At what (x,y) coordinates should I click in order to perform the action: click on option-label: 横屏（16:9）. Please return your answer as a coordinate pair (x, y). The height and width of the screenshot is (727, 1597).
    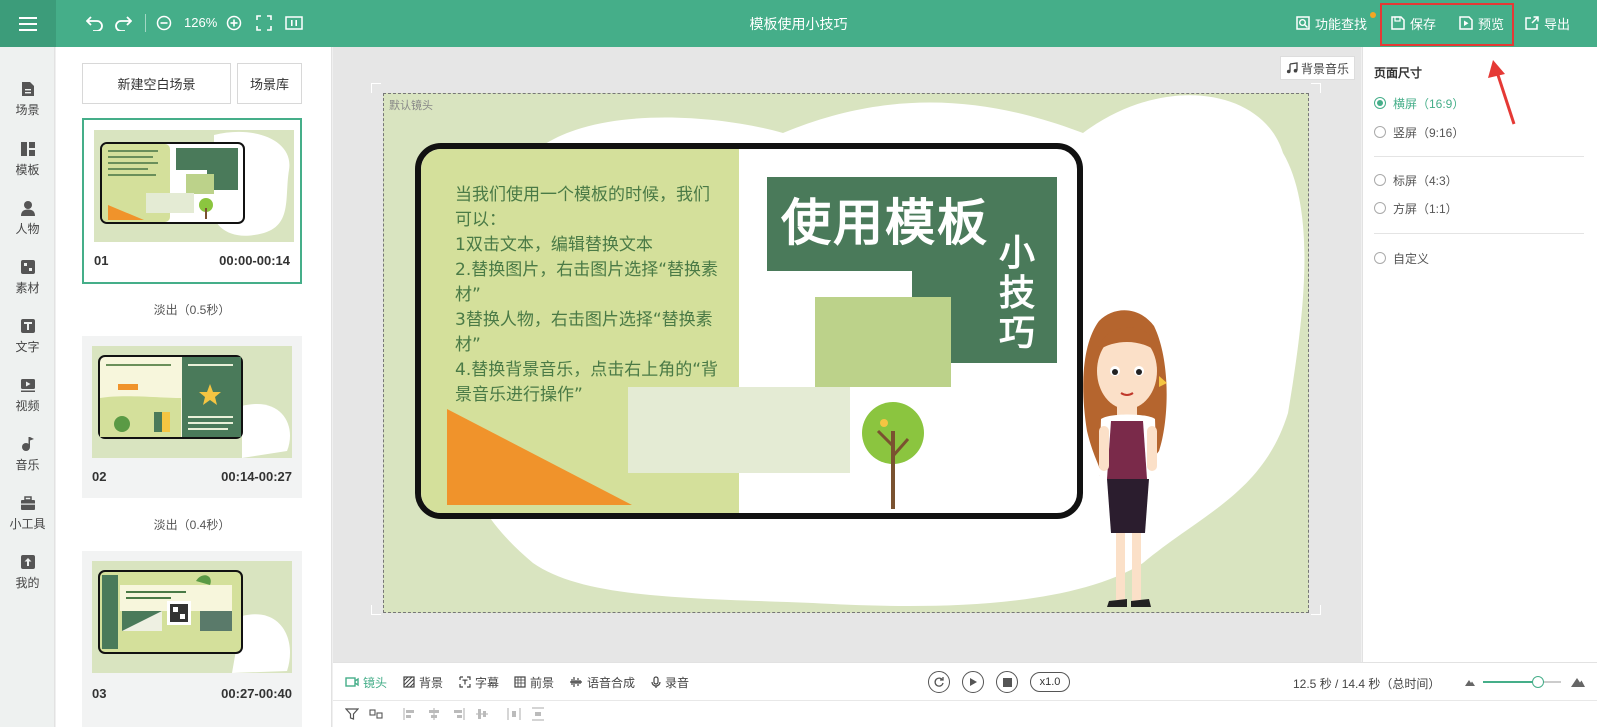
    Looking at the image, I should click on (1429, 103).